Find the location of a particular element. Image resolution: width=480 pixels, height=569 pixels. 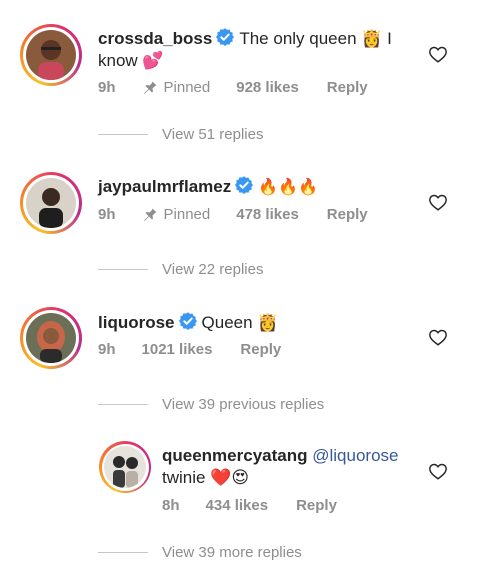

comment-meta: 9h Pinned 478 likes Reply is located at coordinates (233, 214).